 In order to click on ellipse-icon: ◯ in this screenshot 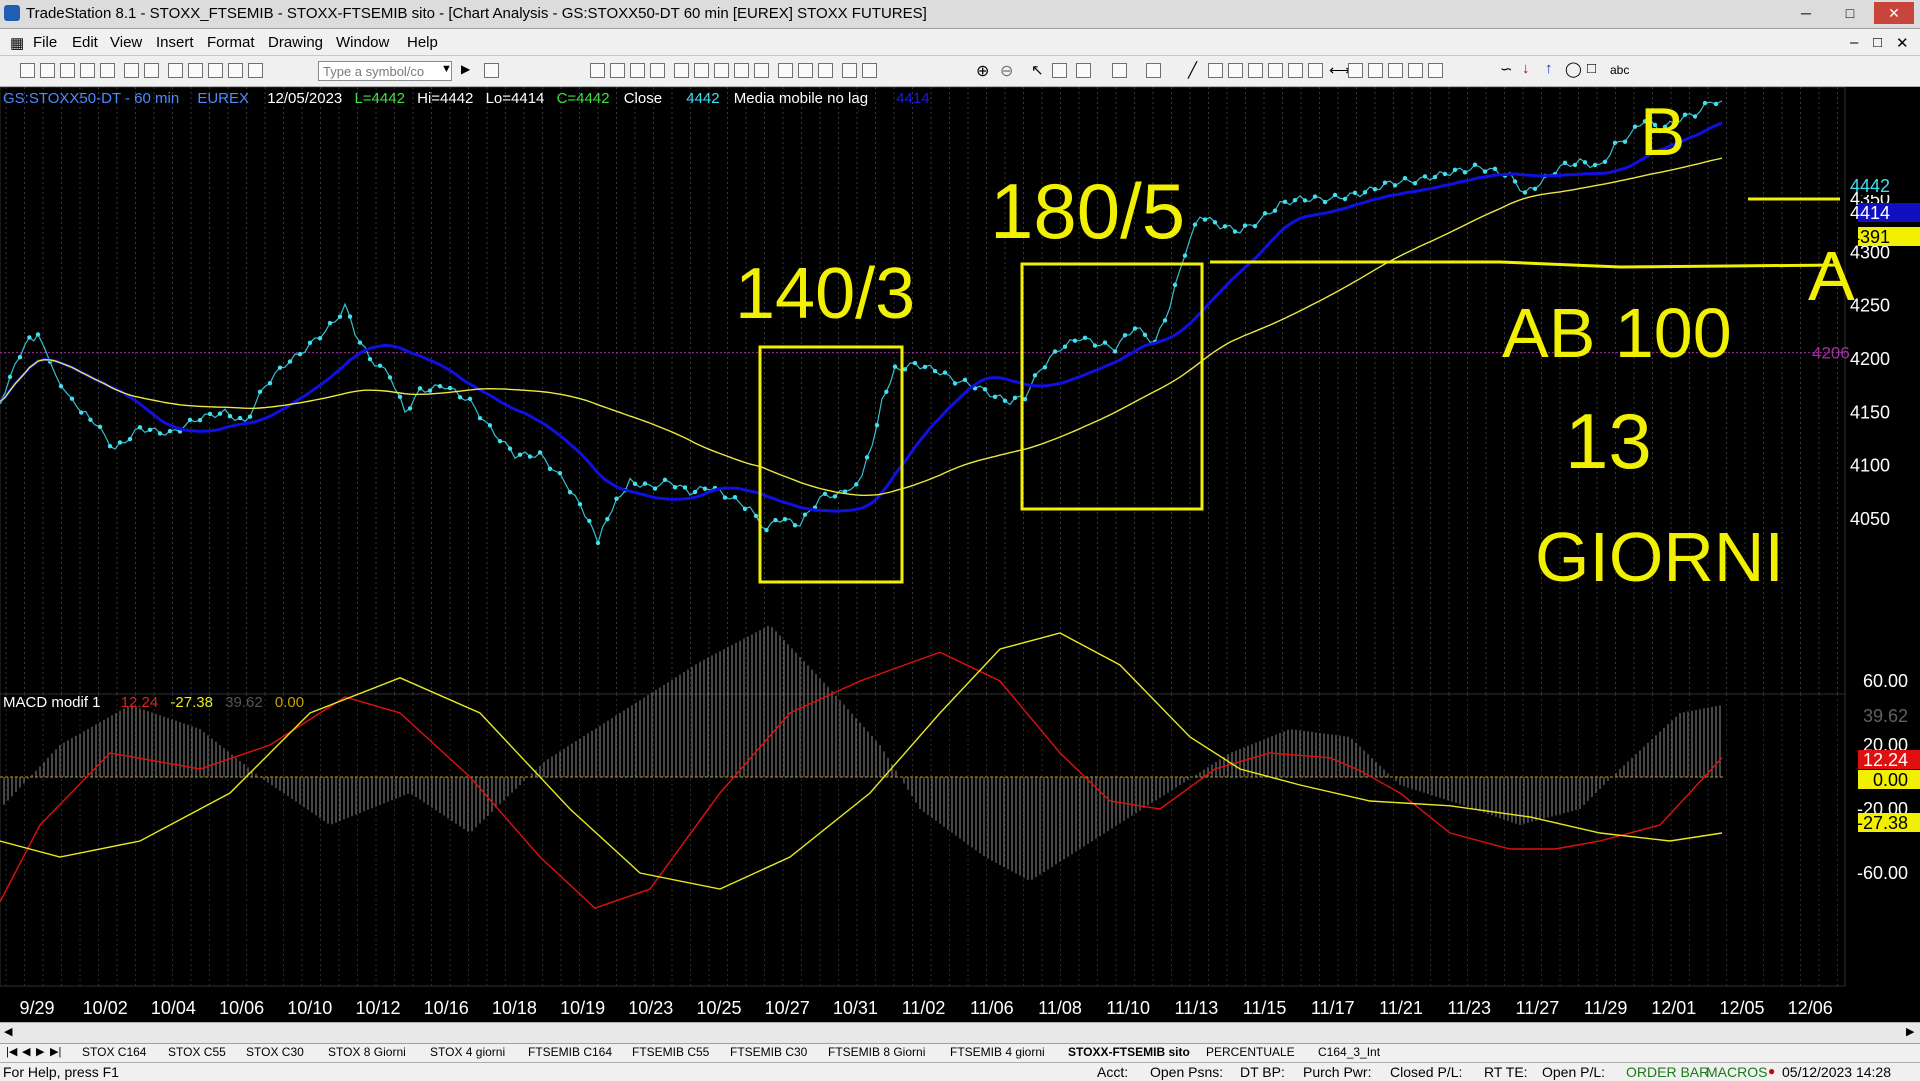, I will do `click(1573, 69)`.